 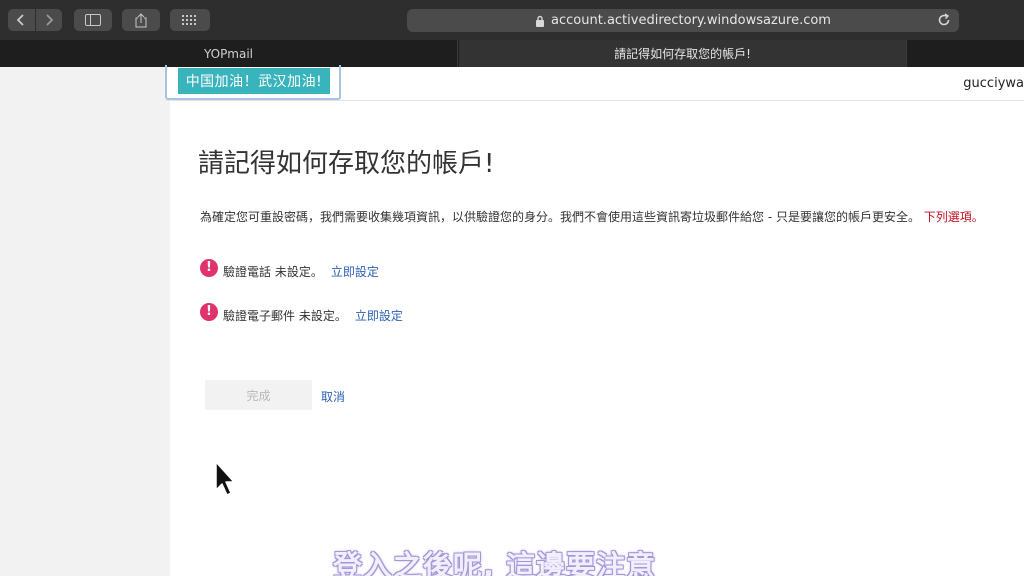 I want to click on verify-phone-item: ! 驗證電話 未設定。 立即設定, so click(x=289, y=269).